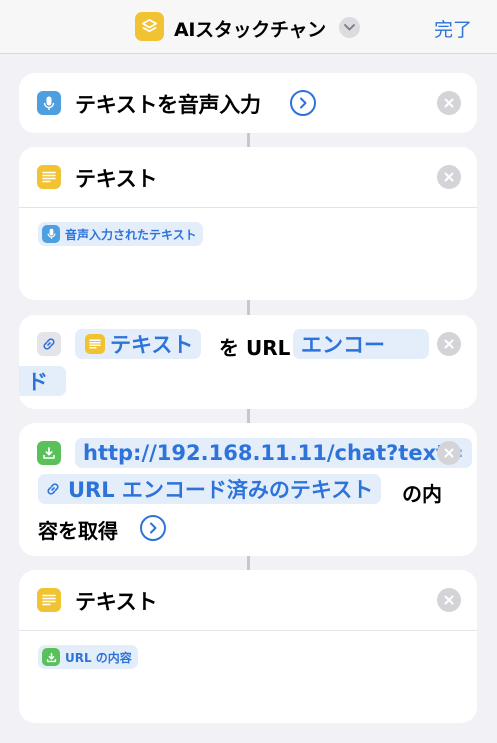 This screenshot has width=497, height=743. I want to click on navigation-bar: AIスタックチャン 完了, so click(248, 27).